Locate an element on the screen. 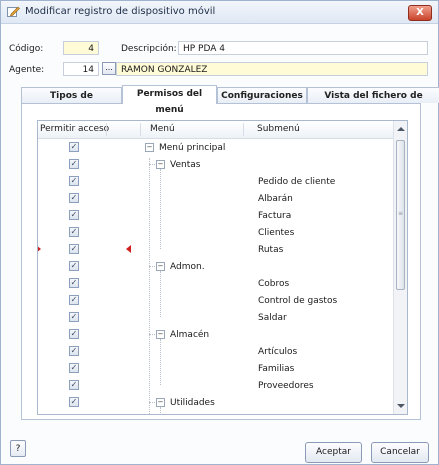 This screenshot has height=465, width=439. agente-label: Agente: is located at coordinates (27, 70).